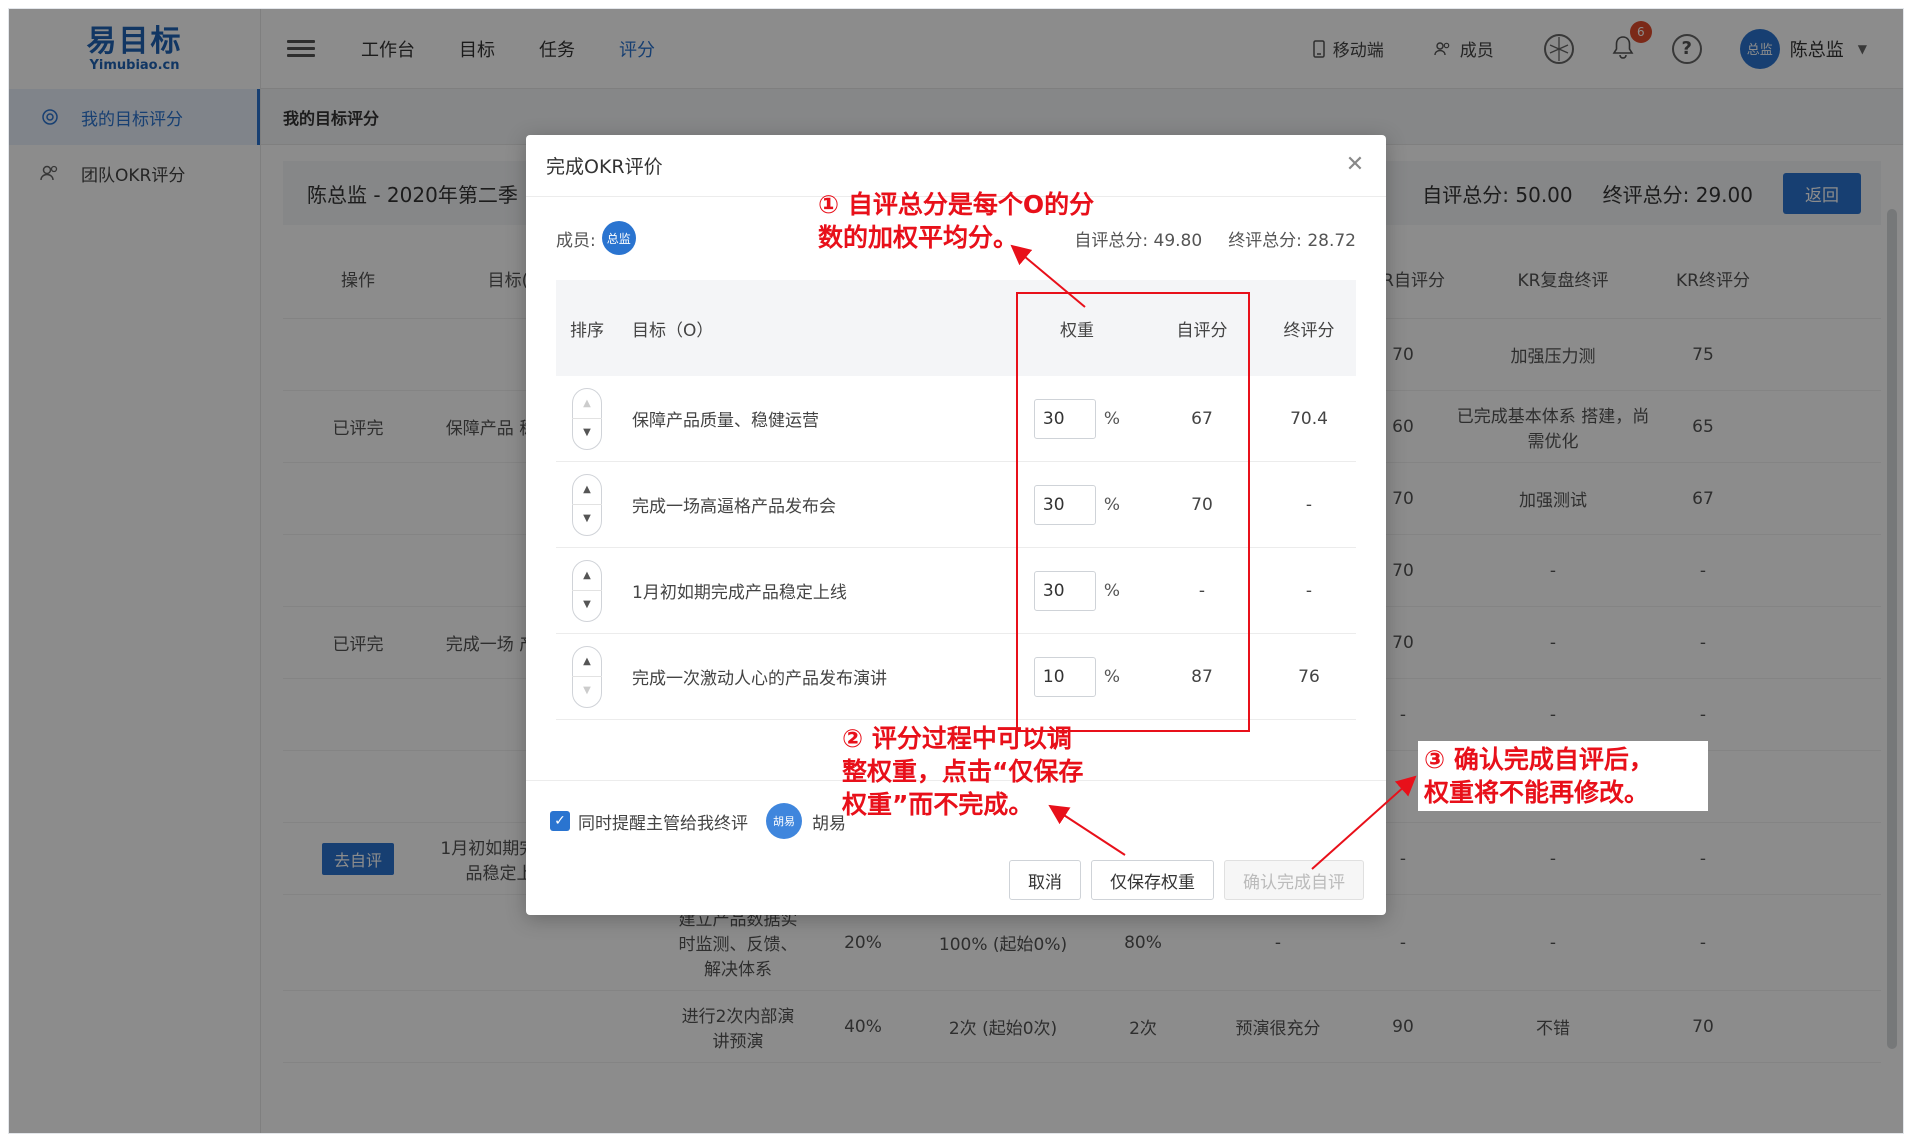 This screenshot has height=1142, width=1911. What do you see at coordinates (1045, 880) in the screenshot?
I see `cancel-button: 取消` at bounding box center [1045, 880].